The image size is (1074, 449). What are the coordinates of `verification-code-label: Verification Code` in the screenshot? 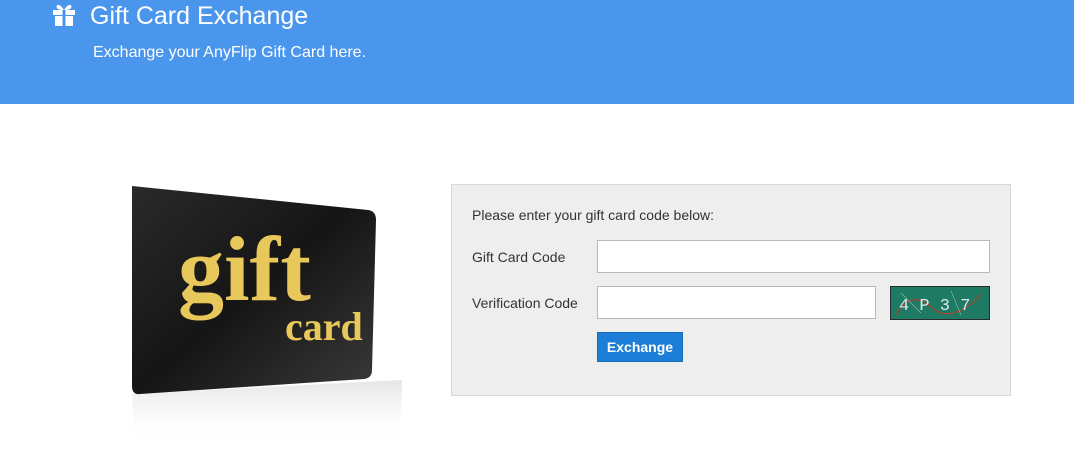 It's located at (525, 303).